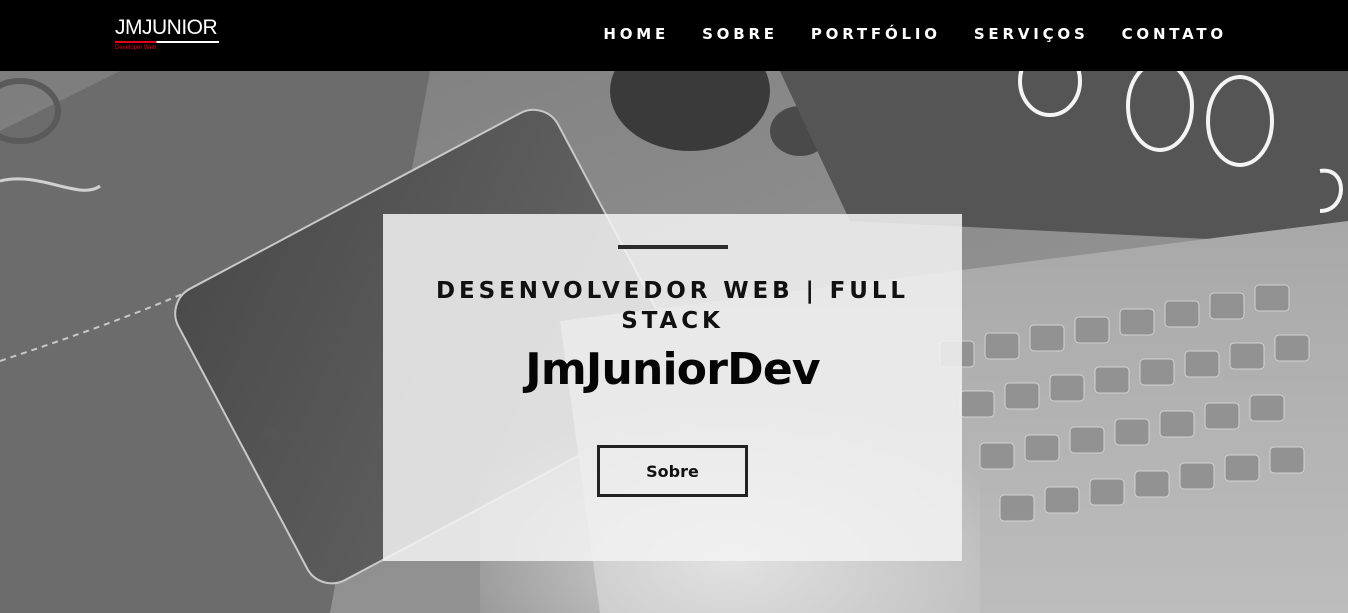 This screenshot has height=613, width=1348. Describe the element at coordinates (673, 247) in the screenshot. I see `card-divider` at that location.